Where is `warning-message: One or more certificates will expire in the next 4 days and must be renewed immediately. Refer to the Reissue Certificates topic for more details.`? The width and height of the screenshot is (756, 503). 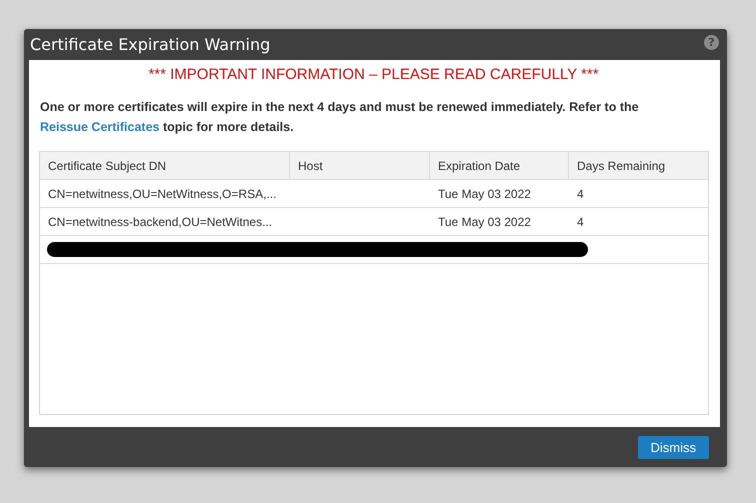
warning-message: One or more certificates will expire in the next 4 days and must be renewed immediately. Refer to the Reissue Certificates topic for more details. is located at coordinates (340, 117).